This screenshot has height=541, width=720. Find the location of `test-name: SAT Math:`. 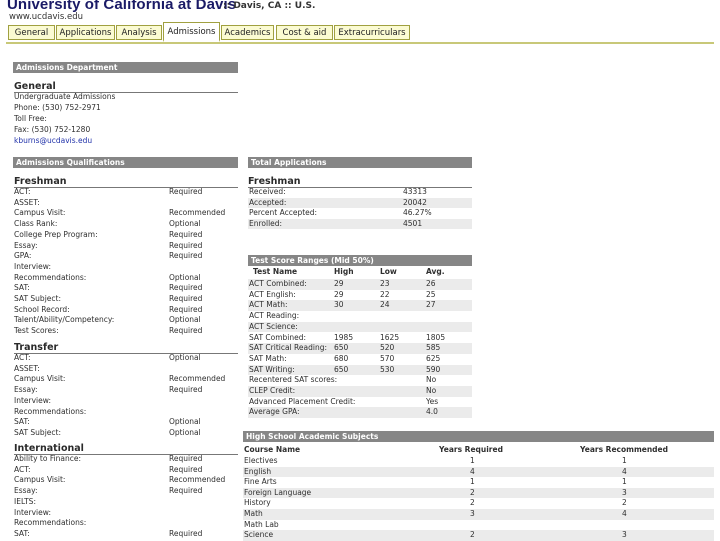

test-name: SAT Math: is located at coordinates (268, 358).